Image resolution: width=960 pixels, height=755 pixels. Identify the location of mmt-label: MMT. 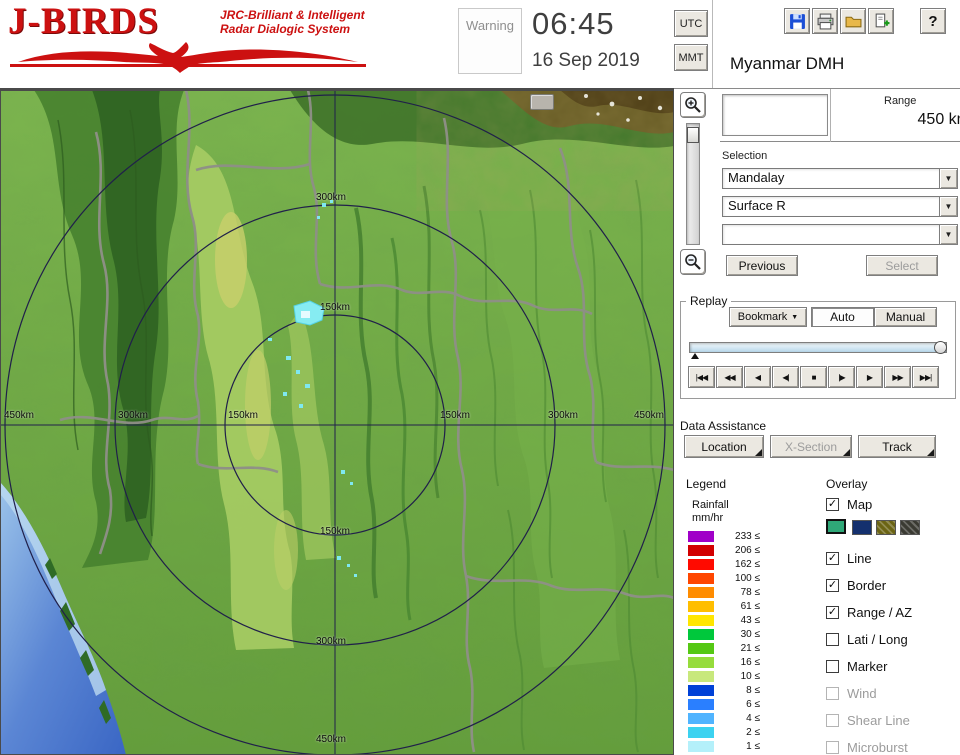
(691, 57).